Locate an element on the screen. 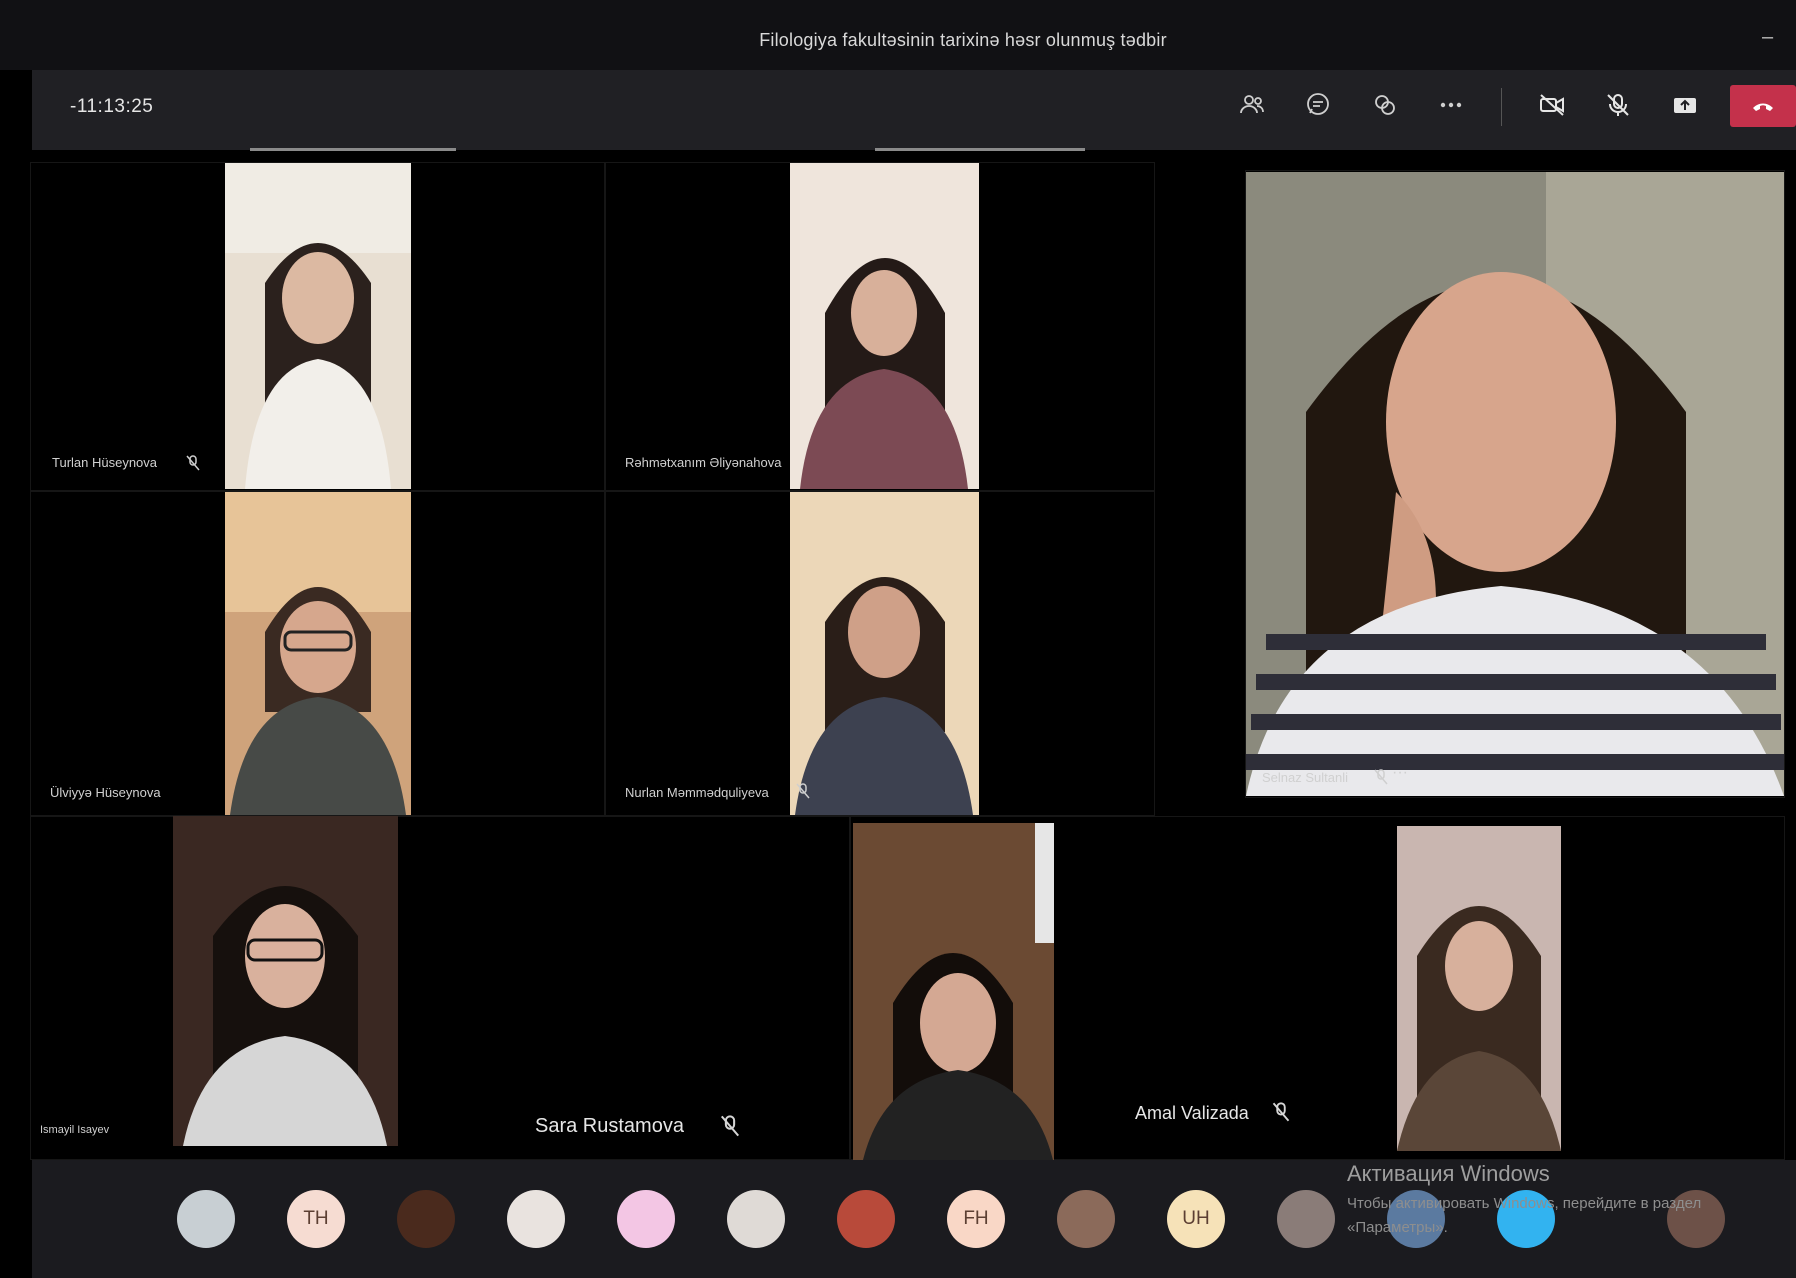 This screenshot has width=1796, height=1278. participant-avatar: FH is located at coordinates (976, 1219).